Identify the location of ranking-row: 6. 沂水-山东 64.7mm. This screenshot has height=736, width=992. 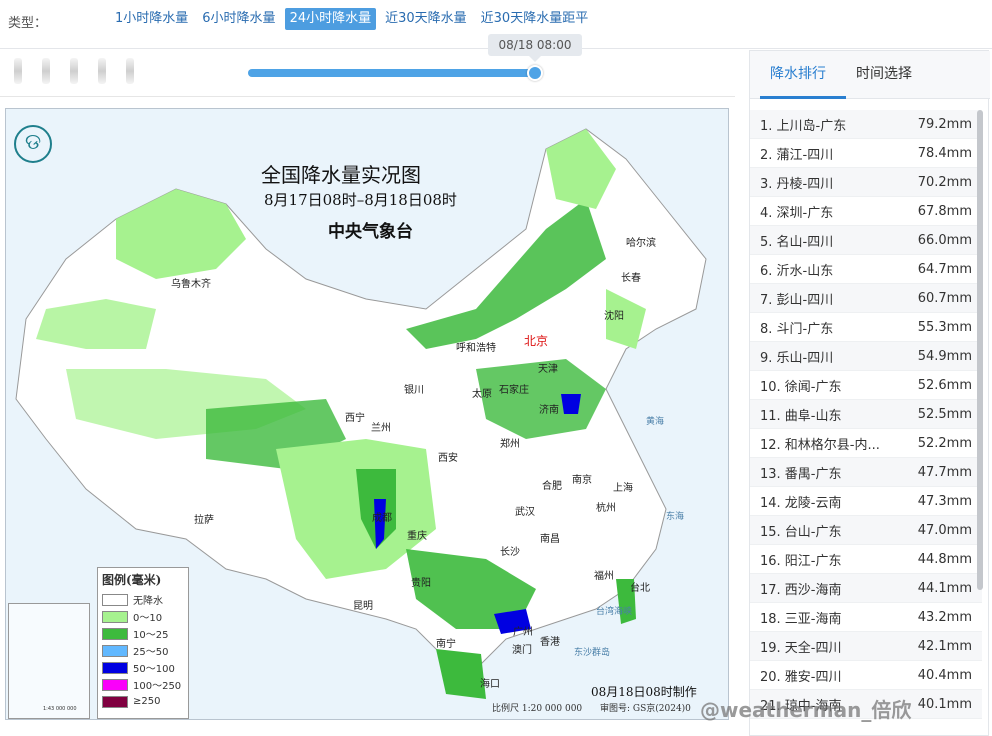
(866, 269).